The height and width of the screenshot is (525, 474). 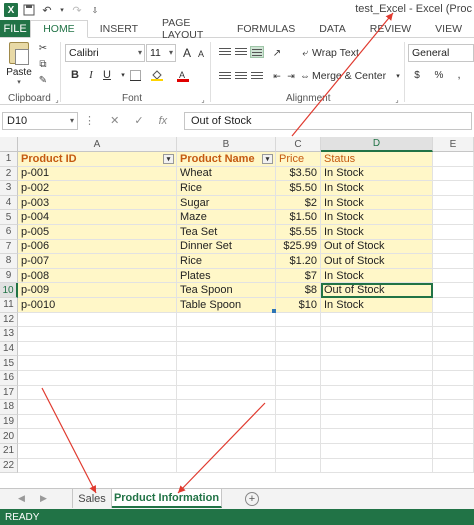 What do you see at coordinates (97, 378) in the screenshot?
I see `cell-a16` at bounding box center [97, 378].